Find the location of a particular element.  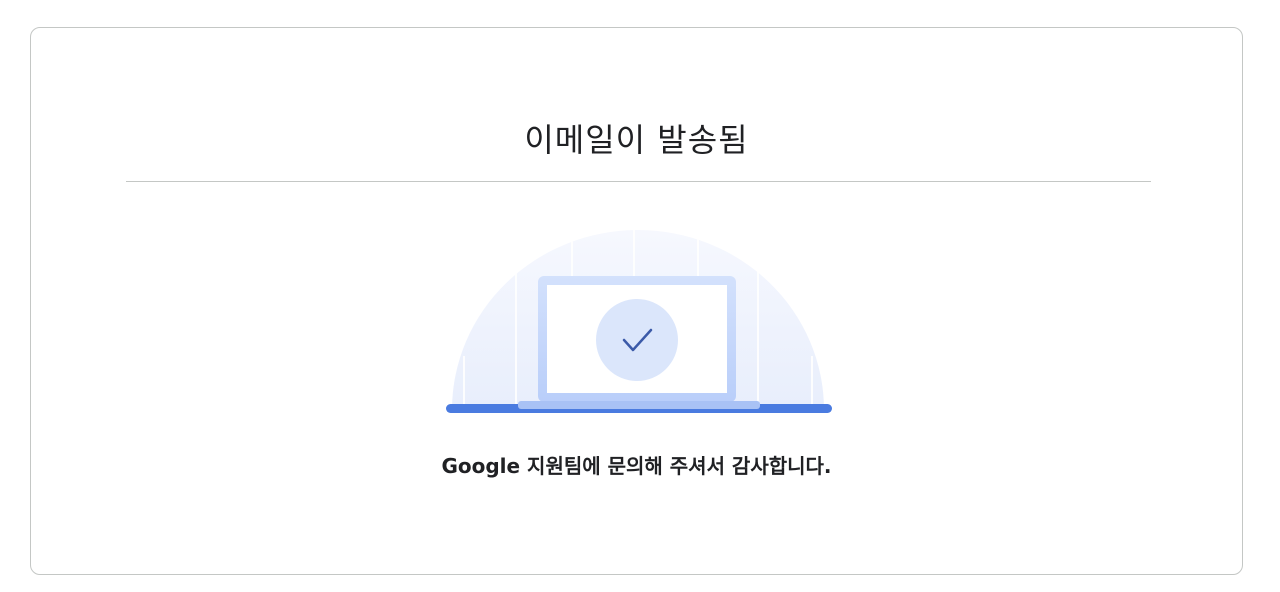

laptop-check-illustration is located at coordinates (639, 321).